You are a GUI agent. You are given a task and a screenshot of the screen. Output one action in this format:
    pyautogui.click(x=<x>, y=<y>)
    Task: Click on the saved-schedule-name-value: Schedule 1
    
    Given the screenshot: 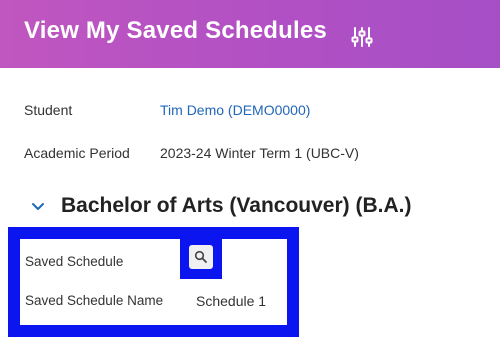 What is the action you would take?
    pyautogui.click(x=231, y=301)
    